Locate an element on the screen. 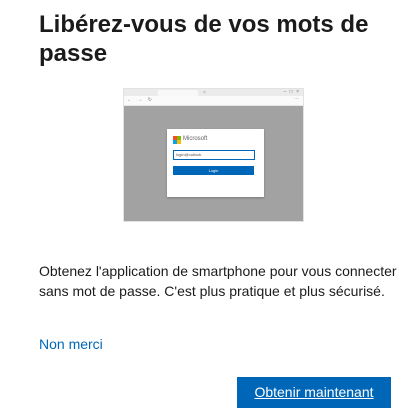  no-thanks-link: Non merci is located at coordinates (71, 344).